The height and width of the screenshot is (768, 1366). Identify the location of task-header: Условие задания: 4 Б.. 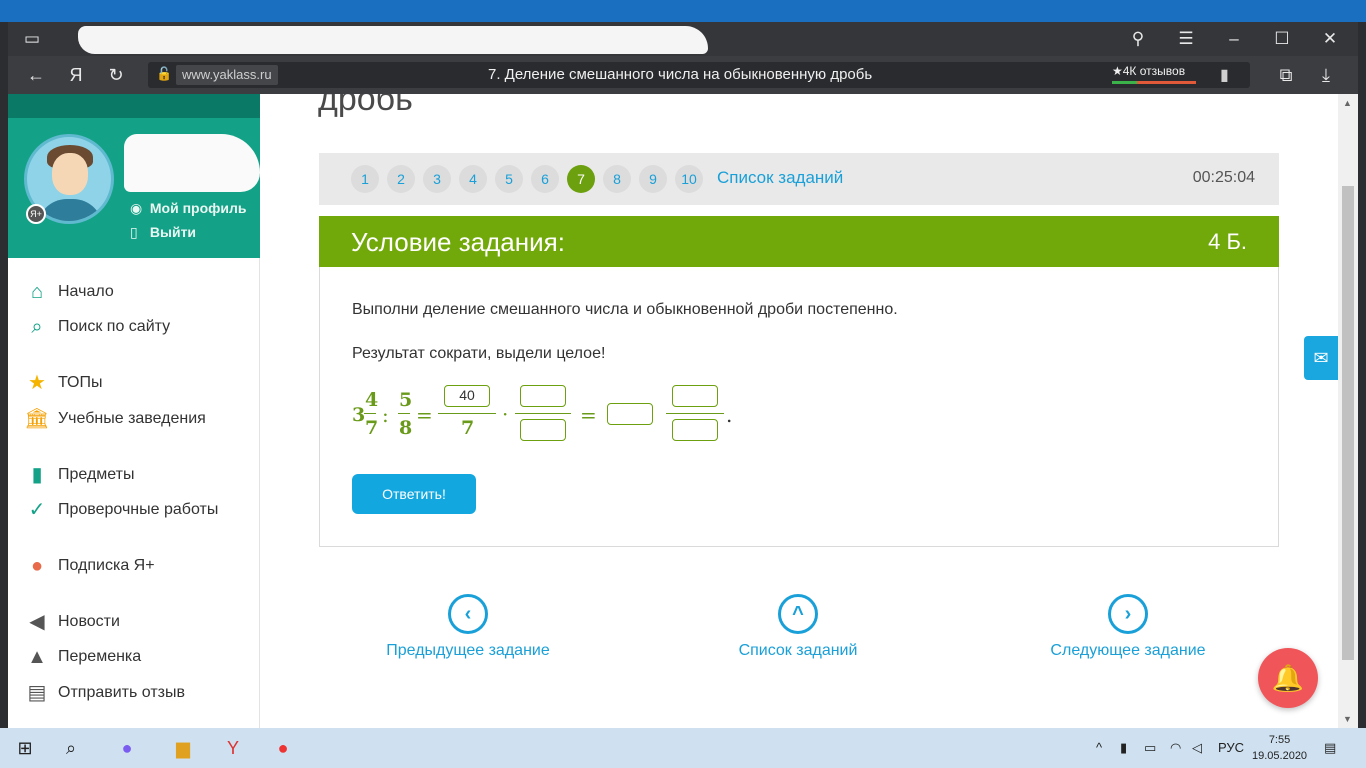
(799, 241).